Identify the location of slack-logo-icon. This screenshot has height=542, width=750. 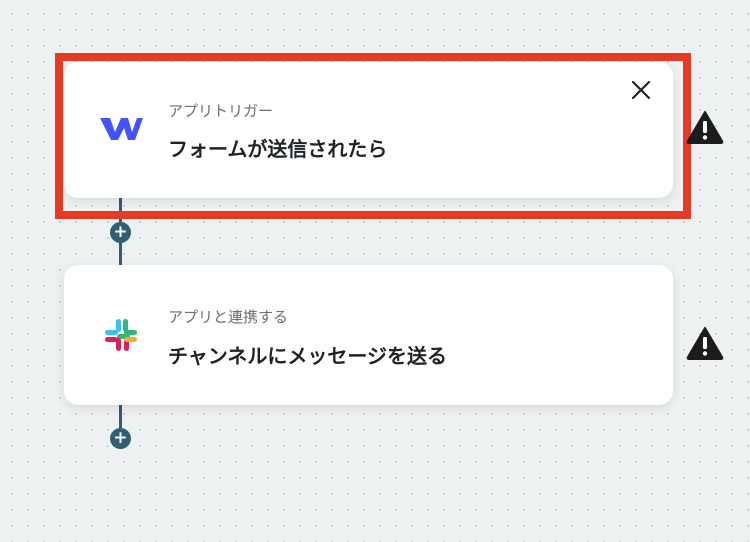
(121, 335).